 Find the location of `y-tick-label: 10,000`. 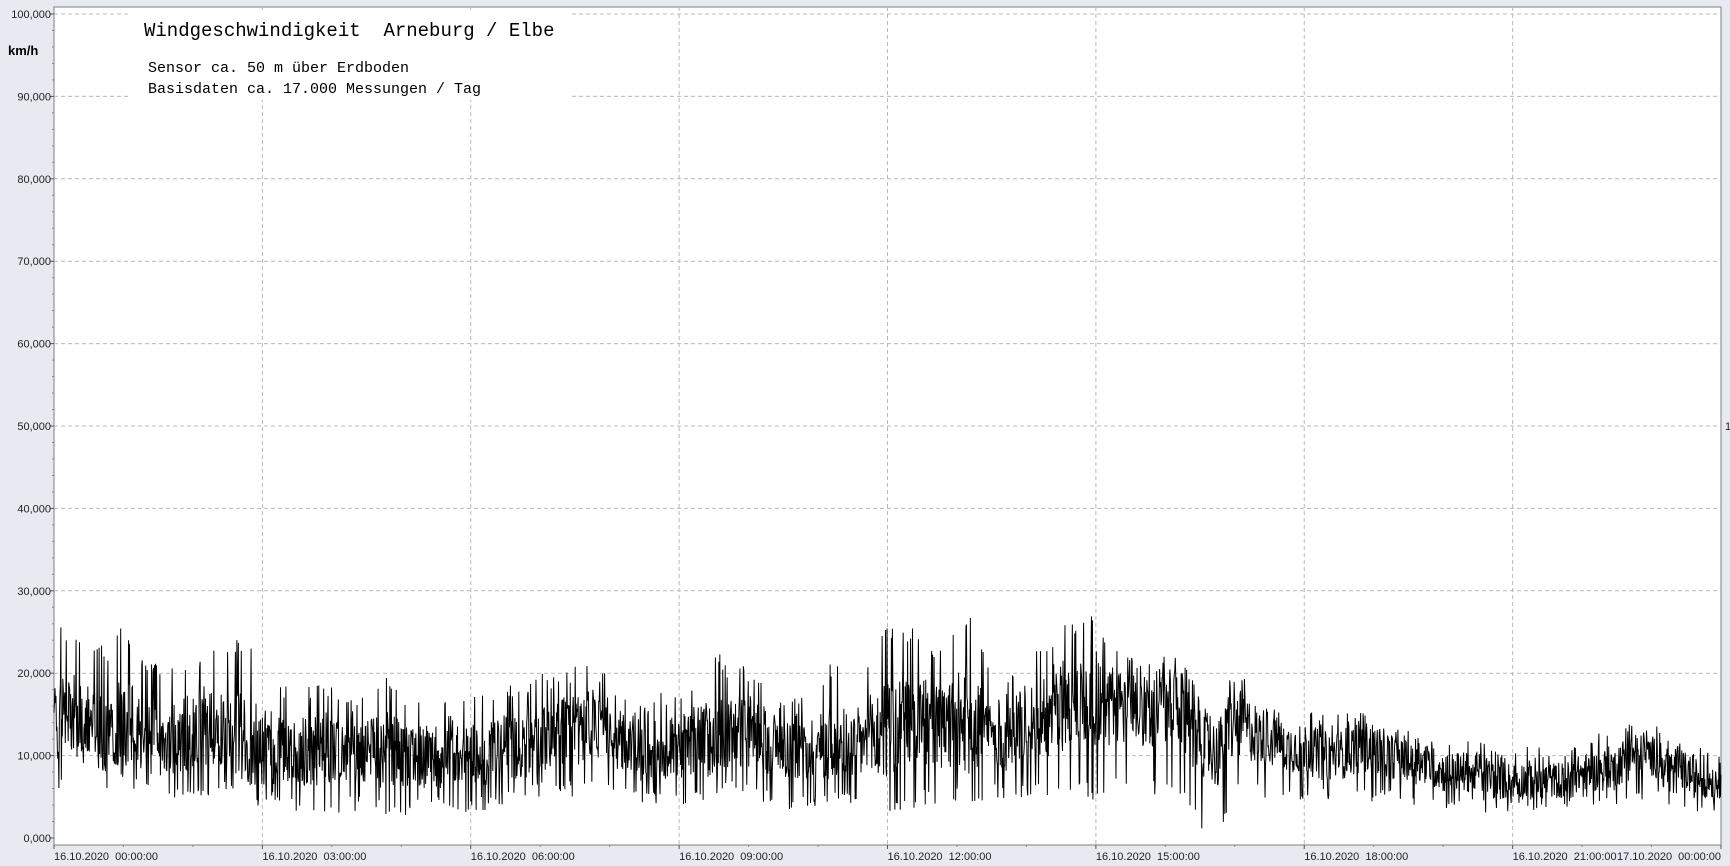

y-tick-label: 10,000 is located at coordinates (34, 757).